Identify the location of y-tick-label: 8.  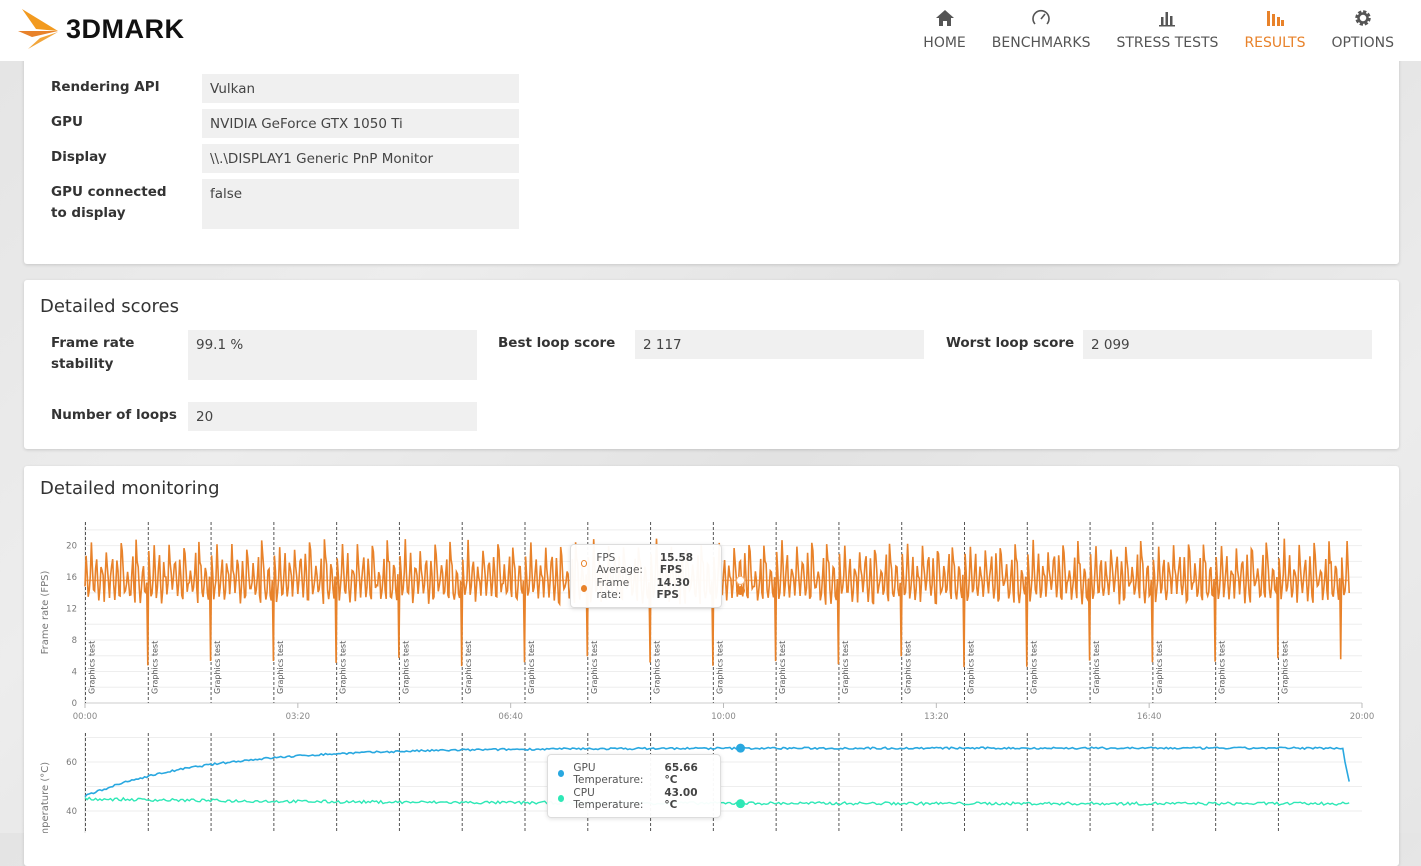
(74, 641).